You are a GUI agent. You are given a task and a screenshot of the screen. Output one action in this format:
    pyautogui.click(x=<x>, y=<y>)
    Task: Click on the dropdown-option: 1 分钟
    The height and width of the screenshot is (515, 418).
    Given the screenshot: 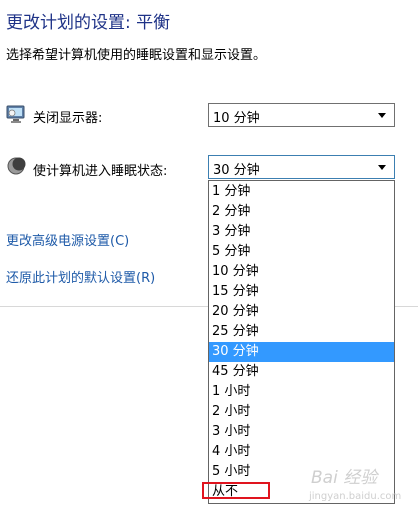 What is the action you would take?
    pyautogui.click(x=301, y=192)
    